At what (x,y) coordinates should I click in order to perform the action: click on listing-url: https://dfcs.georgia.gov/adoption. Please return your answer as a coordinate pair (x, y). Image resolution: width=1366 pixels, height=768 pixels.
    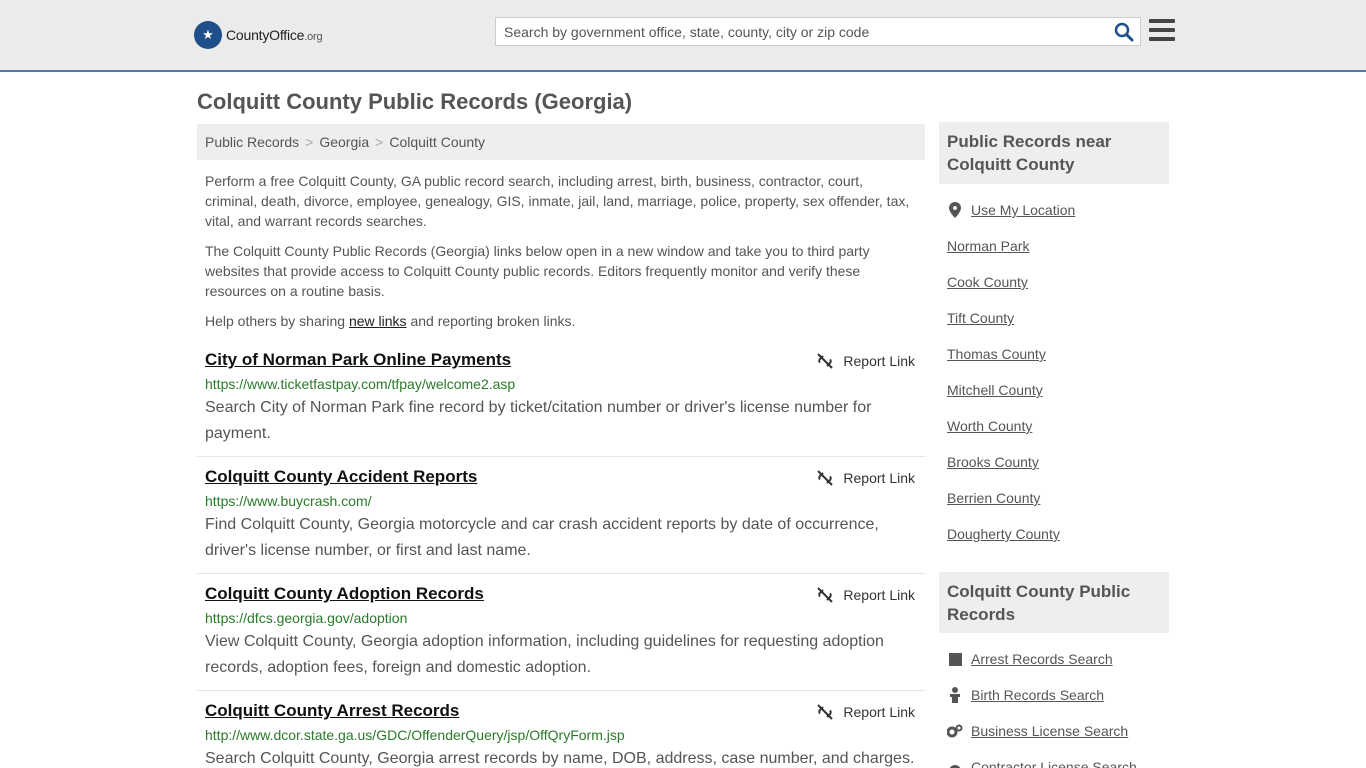
    Looking at the image, I should click on (306, 618).